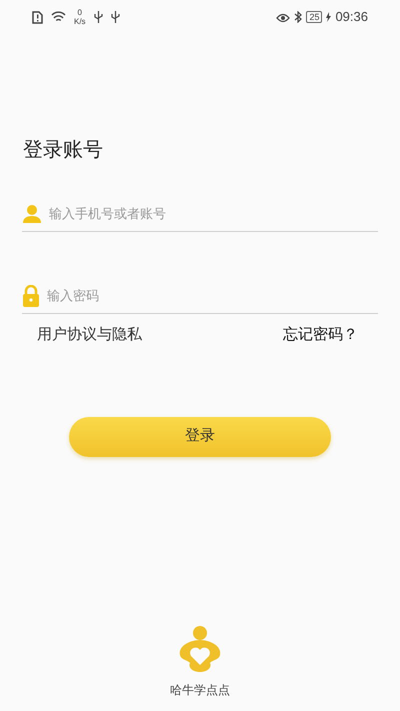 This screenshot has width=400, height=711. What do you see at coordinates (31, 295) in the screenshot?
I see `lock-icon` at bounding box center [31, 295].